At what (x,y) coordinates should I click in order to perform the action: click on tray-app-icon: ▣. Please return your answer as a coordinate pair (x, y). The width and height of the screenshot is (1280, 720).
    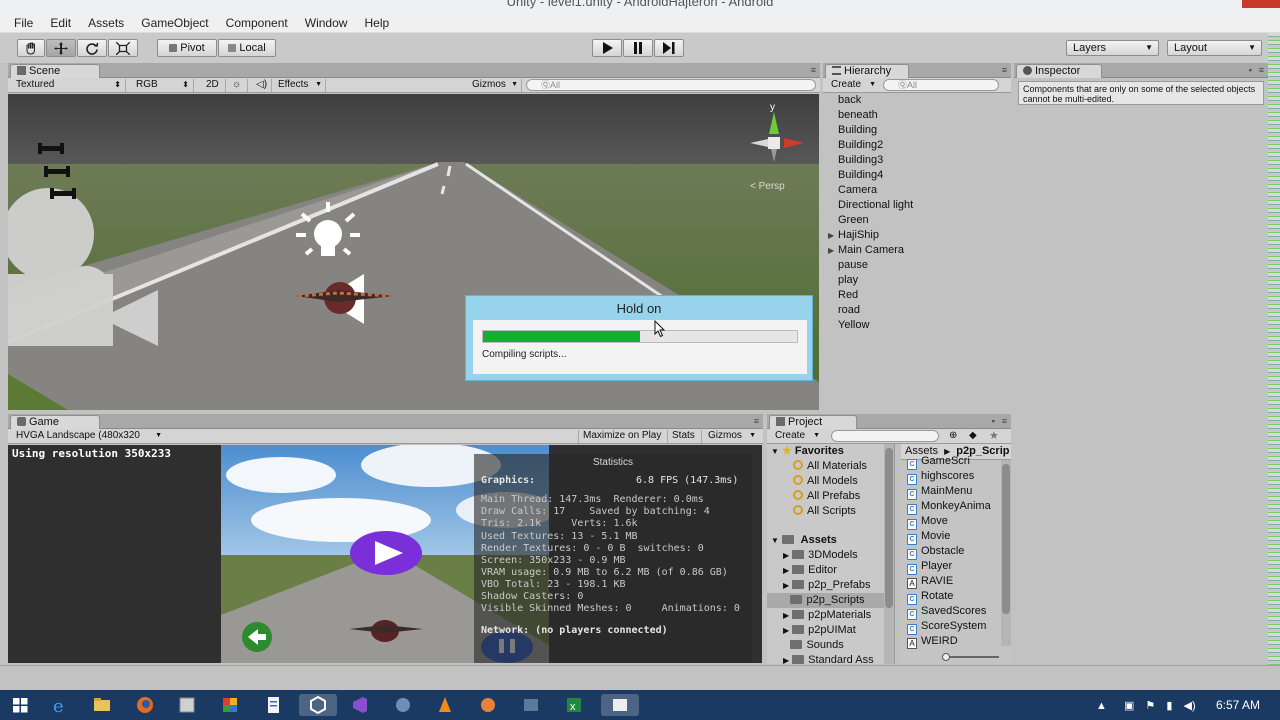
    Looking at the image, I should click on (1129, 706).